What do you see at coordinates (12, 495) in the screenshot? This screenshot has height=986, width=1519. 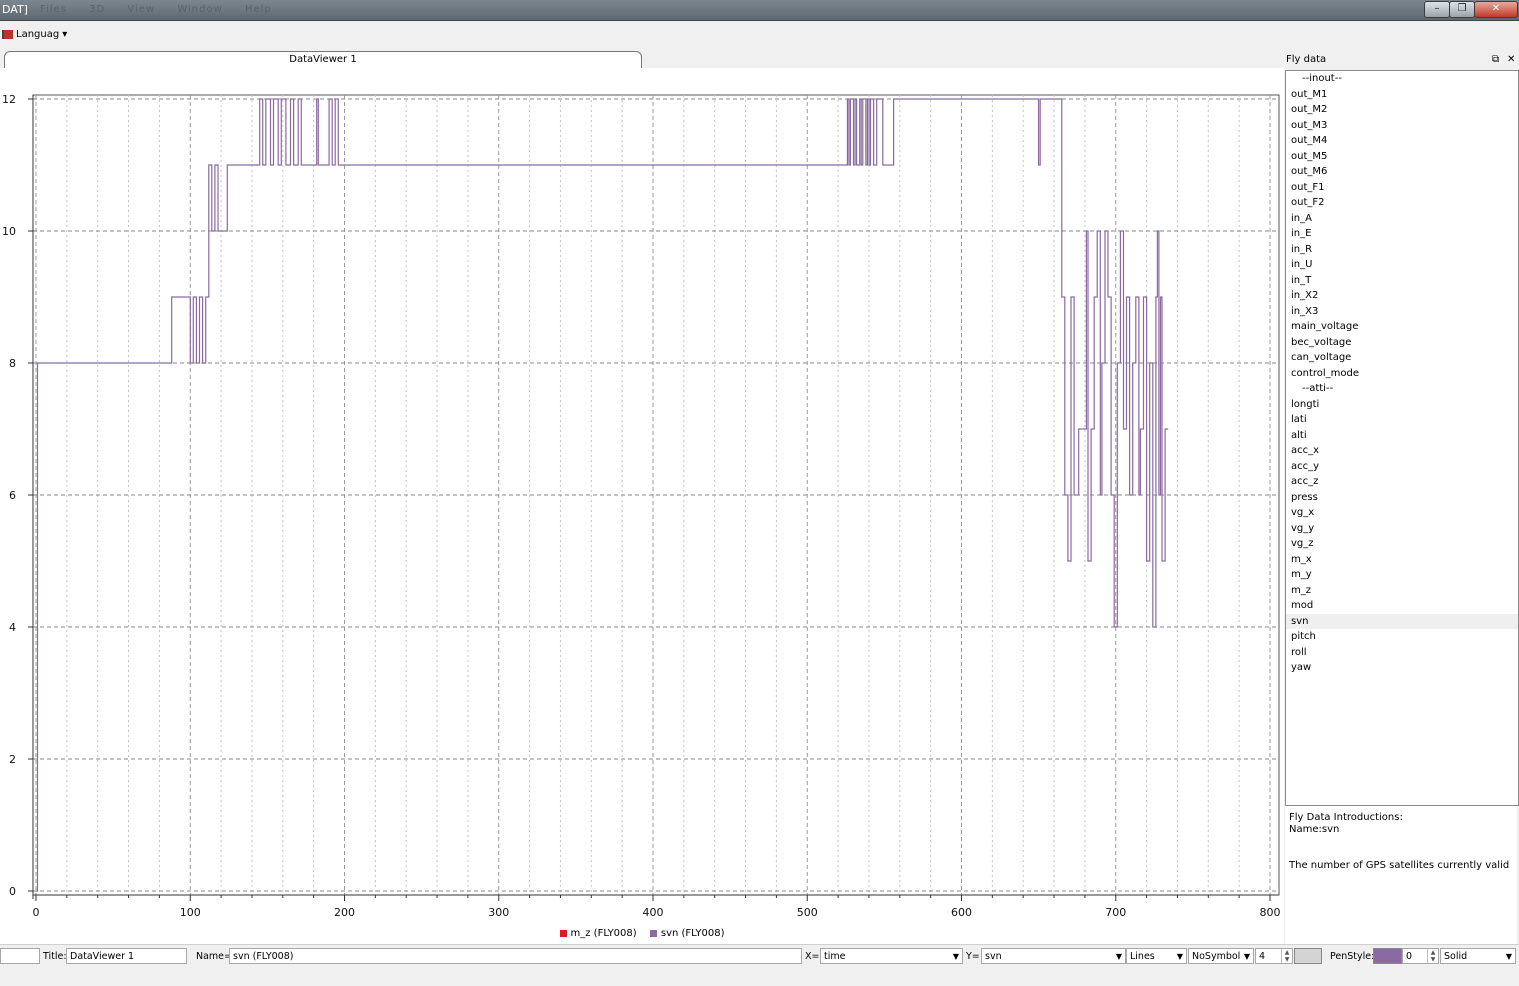 I see `y-tick-label: 6` at bounding box center [12, 495].